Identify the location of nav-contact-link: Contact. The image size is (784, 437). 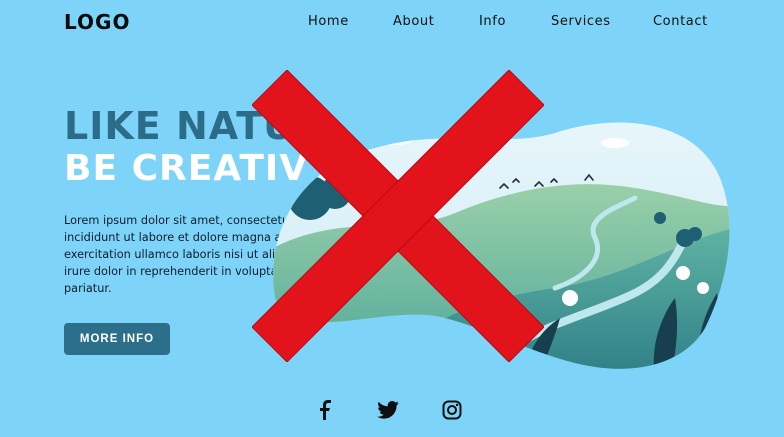
(680, 21).